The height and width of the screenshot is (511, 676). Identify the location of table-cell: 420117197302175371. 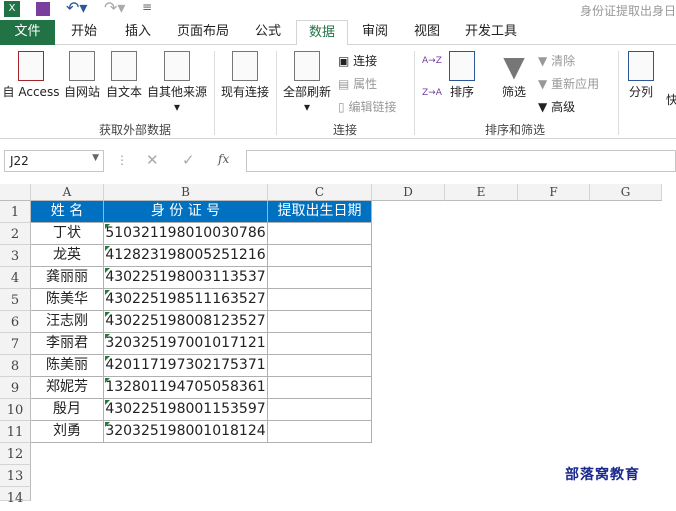
(186, 366).